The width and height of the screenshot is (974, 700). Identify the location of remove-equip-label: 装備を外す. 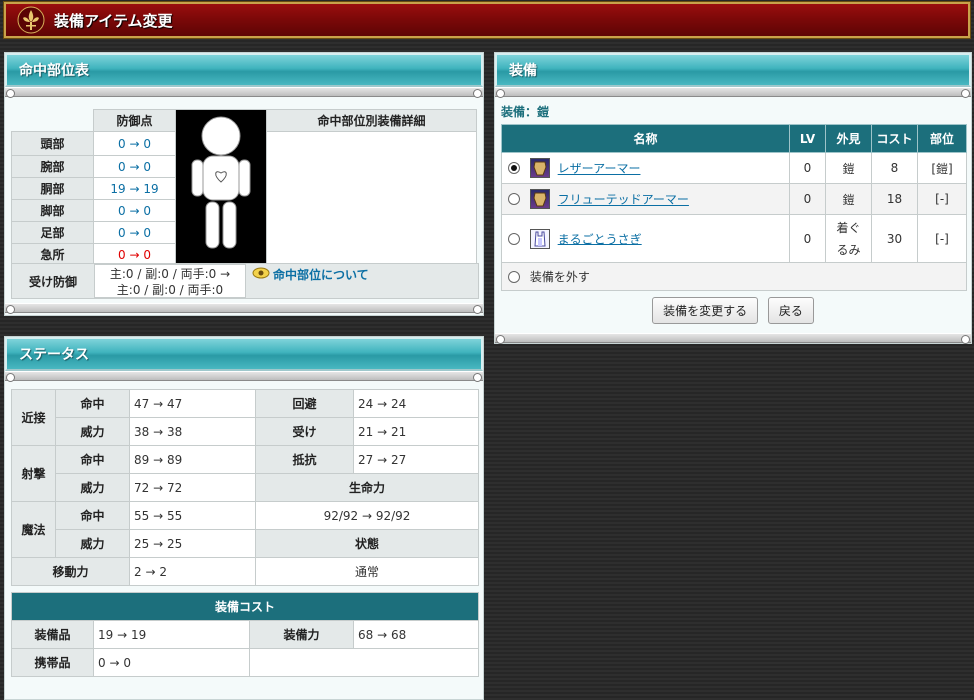
(559, 277).